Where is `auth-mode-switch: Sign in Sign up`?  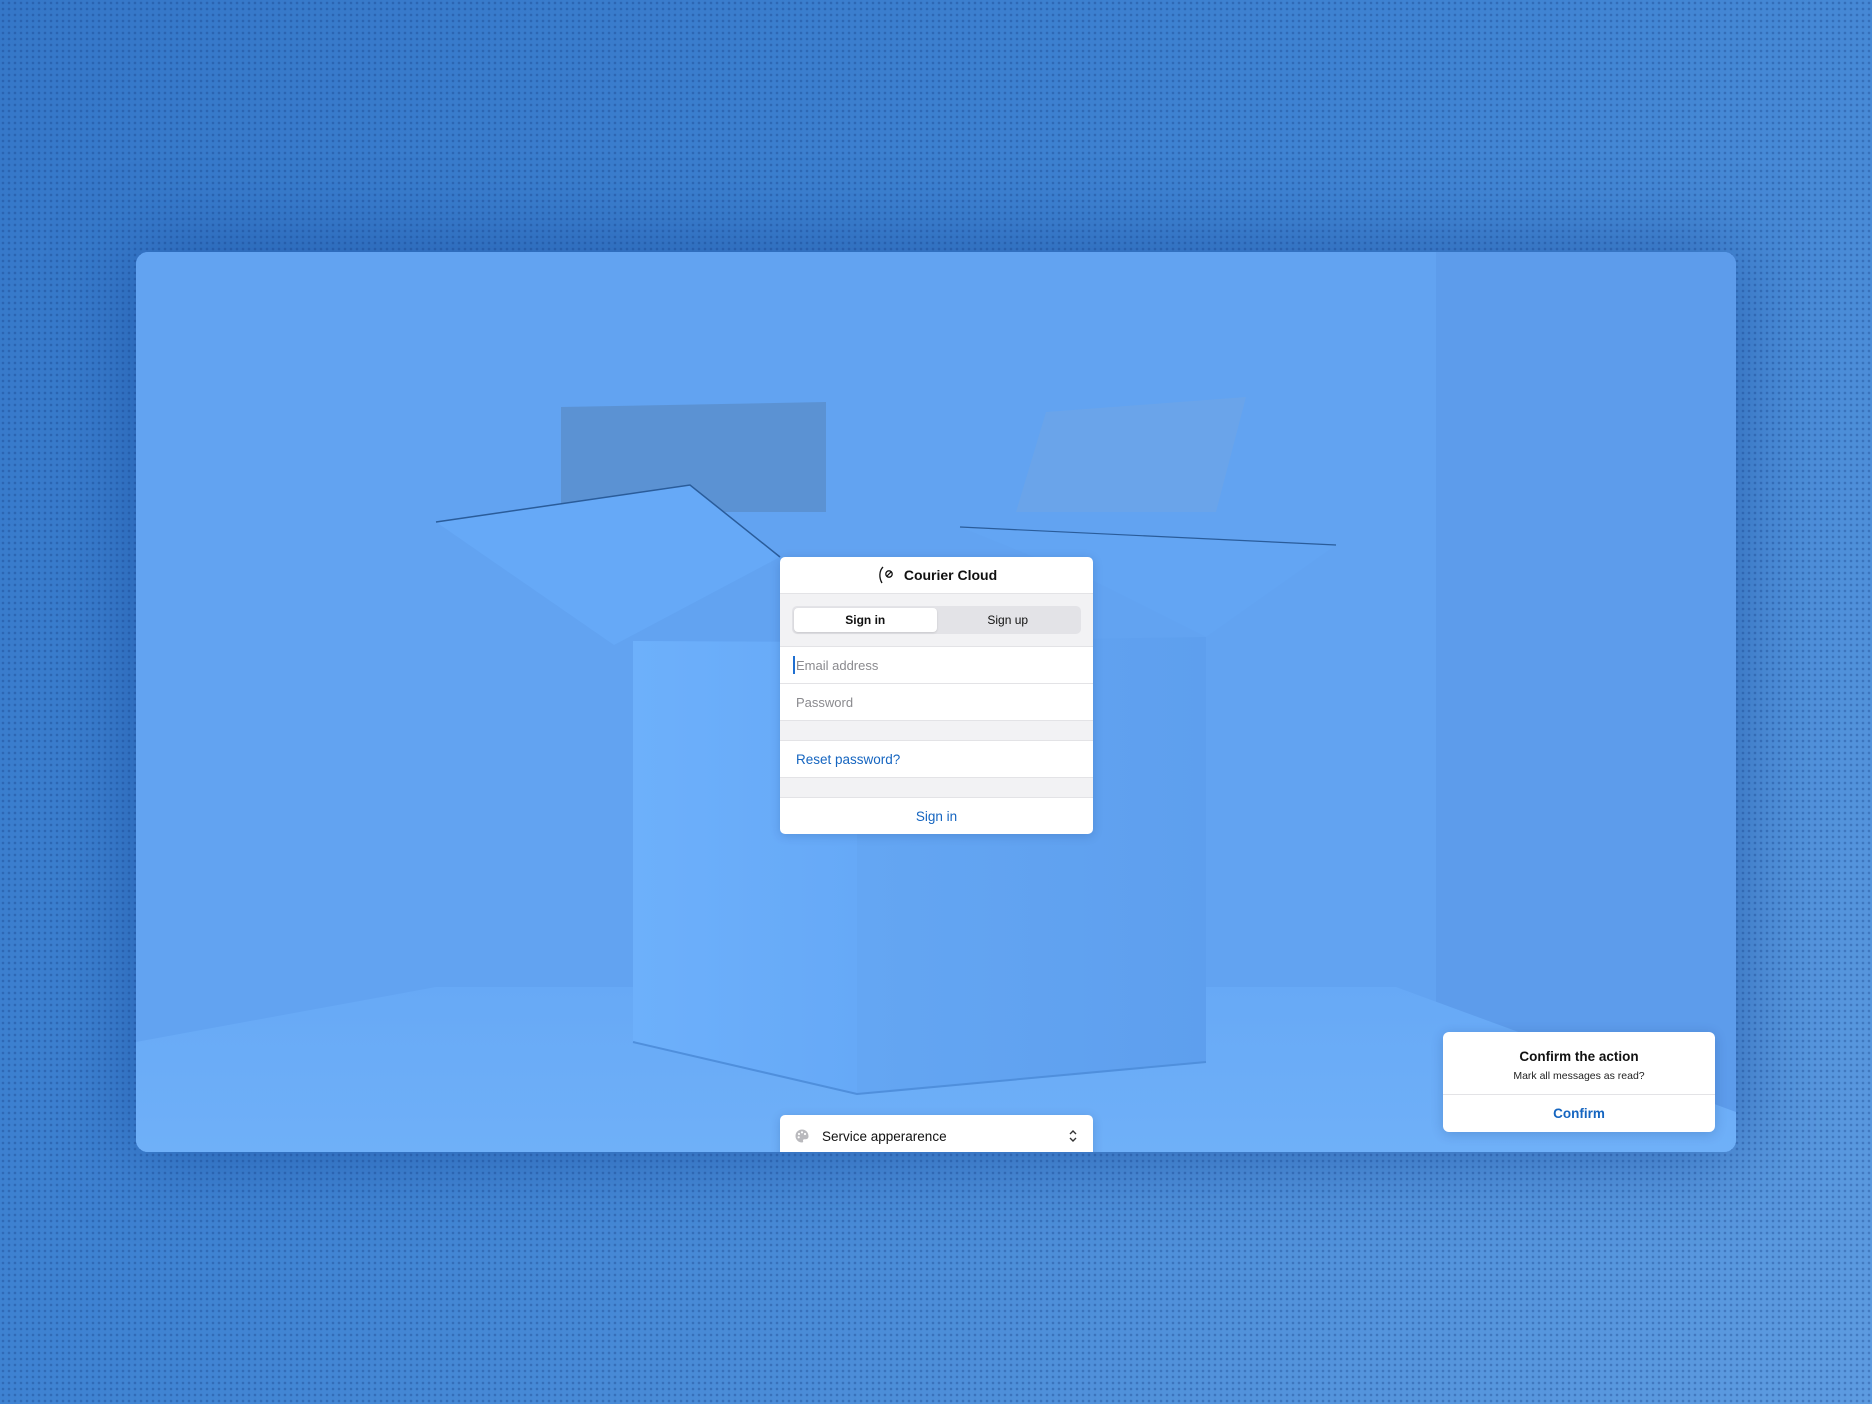
auth-mode-switch: Sign in Sign up is located at coordinates (936, 620).